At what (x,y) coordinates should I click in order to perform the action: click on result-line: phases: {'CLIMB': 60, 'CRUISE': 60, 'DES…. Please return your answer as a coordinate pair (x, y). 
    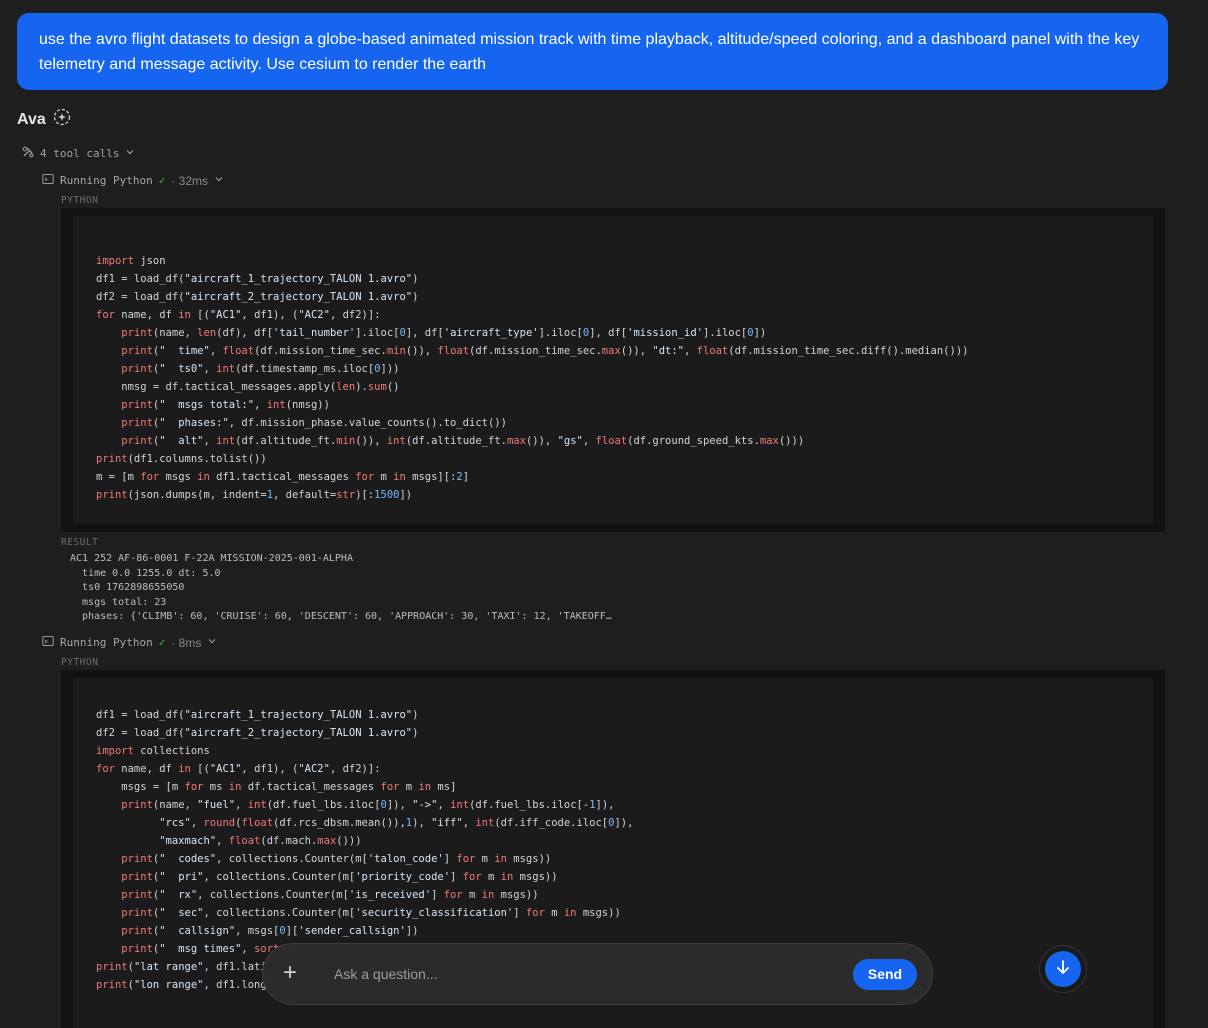
    Looking at the image, I should click on (341, 616).